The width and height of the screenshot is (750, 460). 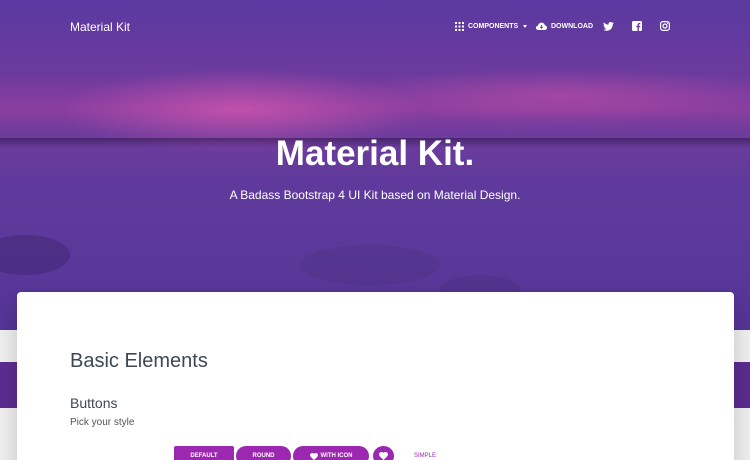 I want to click on apps-icon, so click(x=459, y=26).